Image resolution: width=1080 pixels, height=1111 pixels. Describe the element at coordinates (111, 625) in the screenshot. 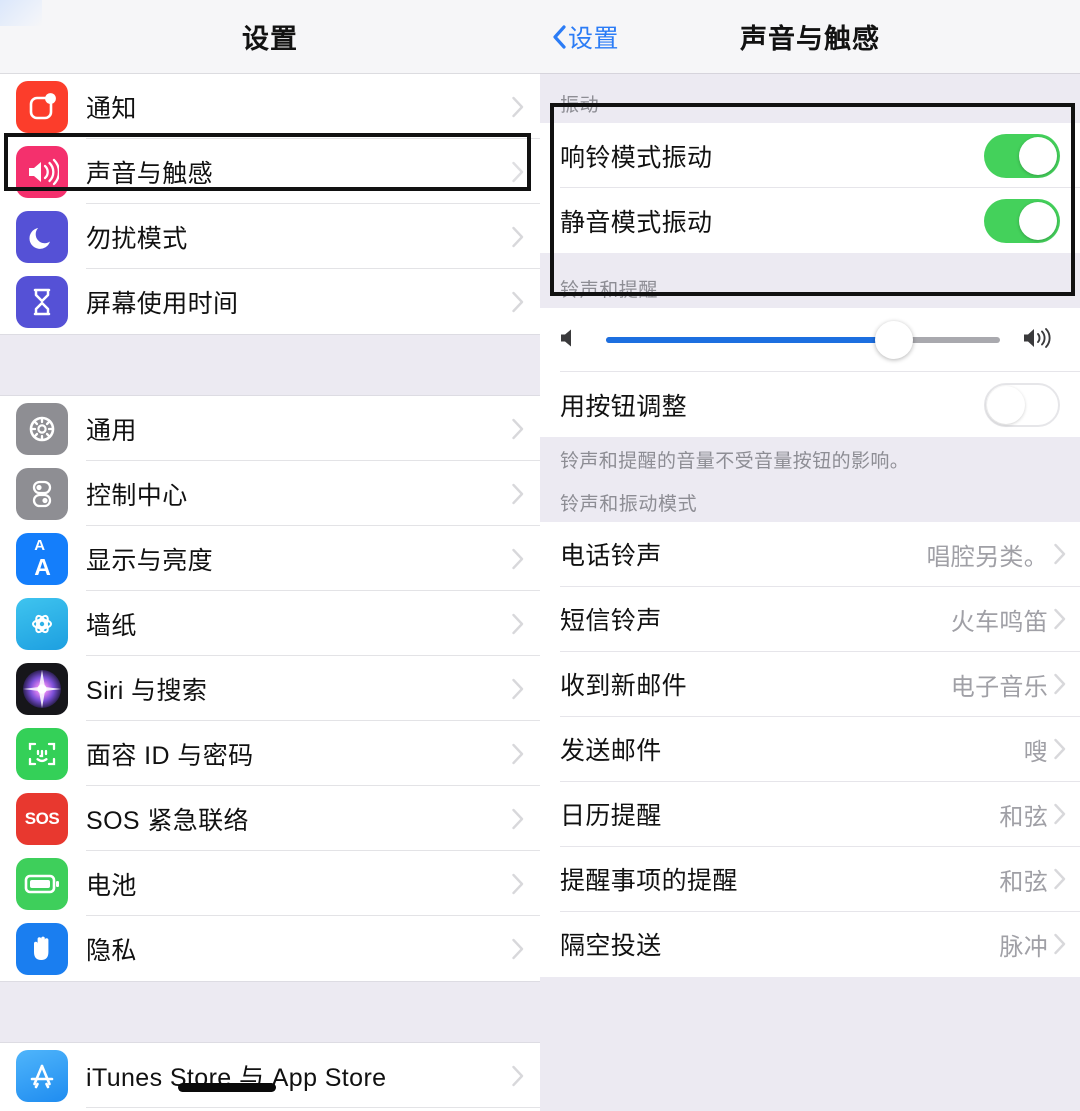

I see `sidebar-item-label: 墙纸` at that location.